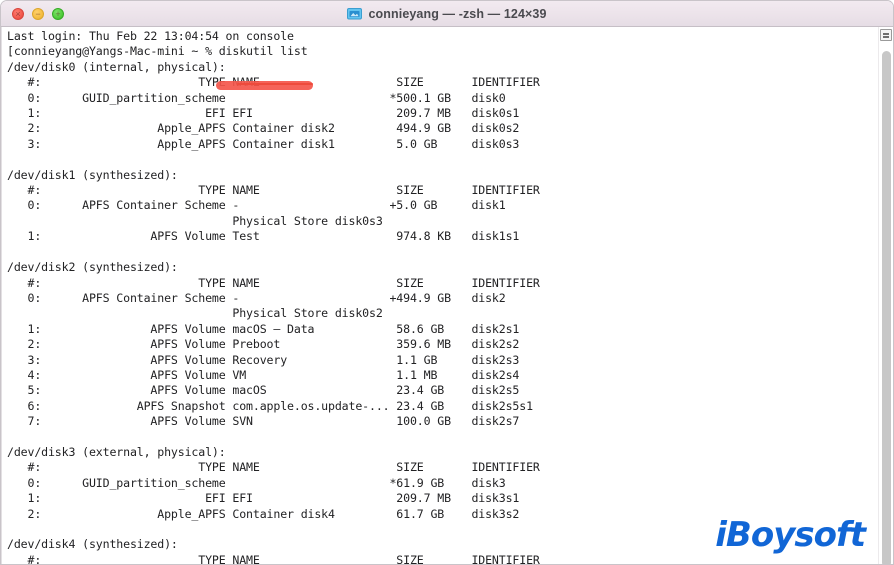  What do you see at coordinates (457, 13) in the screenshot?
I see `window-title: connieyang — -zsh — 124×39` at bounding box center [457, 13].